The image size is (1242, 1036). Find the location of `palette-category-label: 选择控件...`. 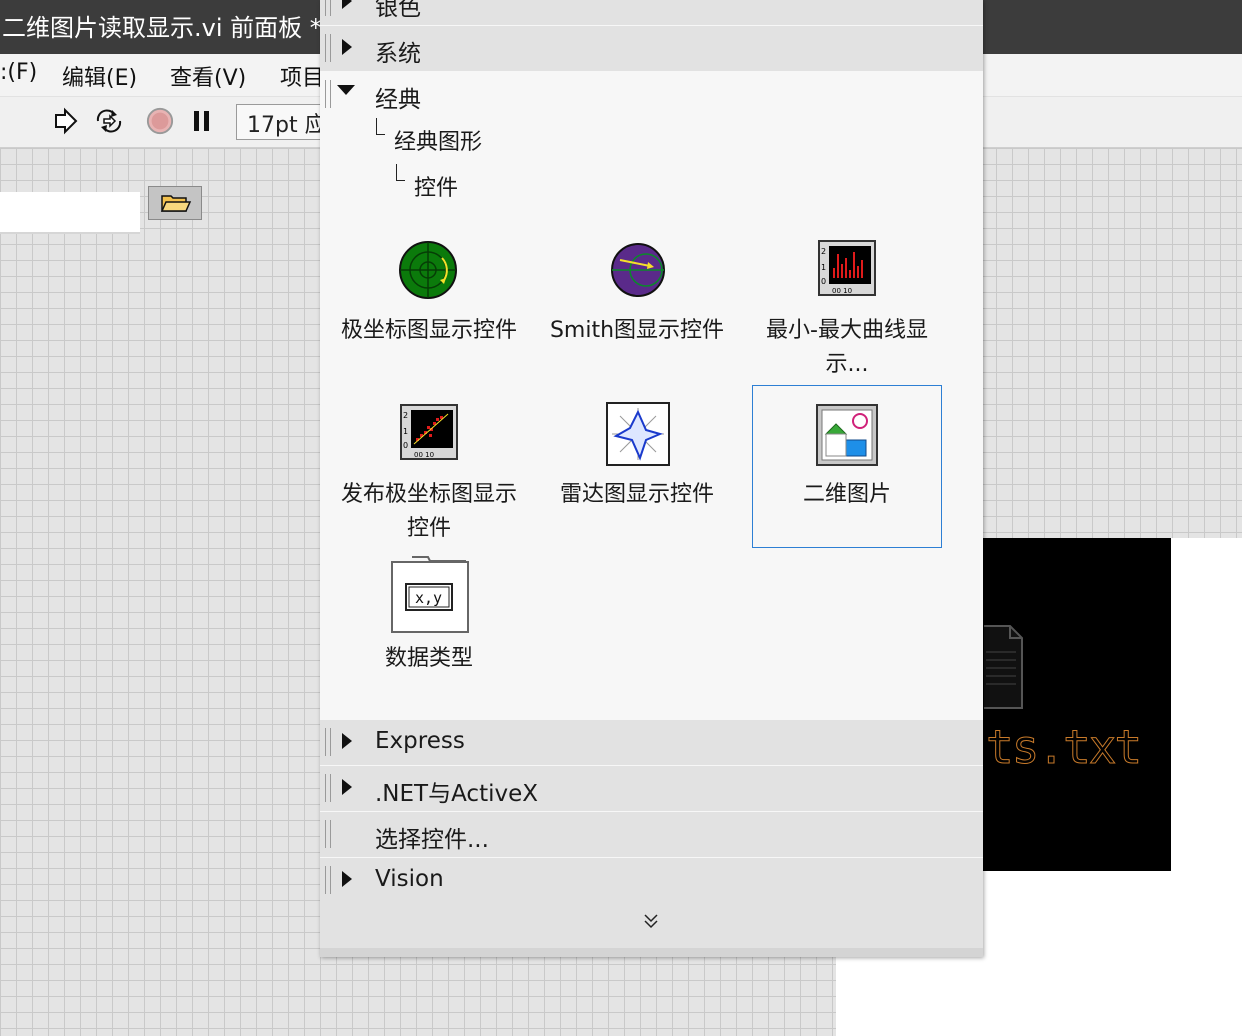

palette-category-label: 选择控件... is located at coordinates (432, 840).